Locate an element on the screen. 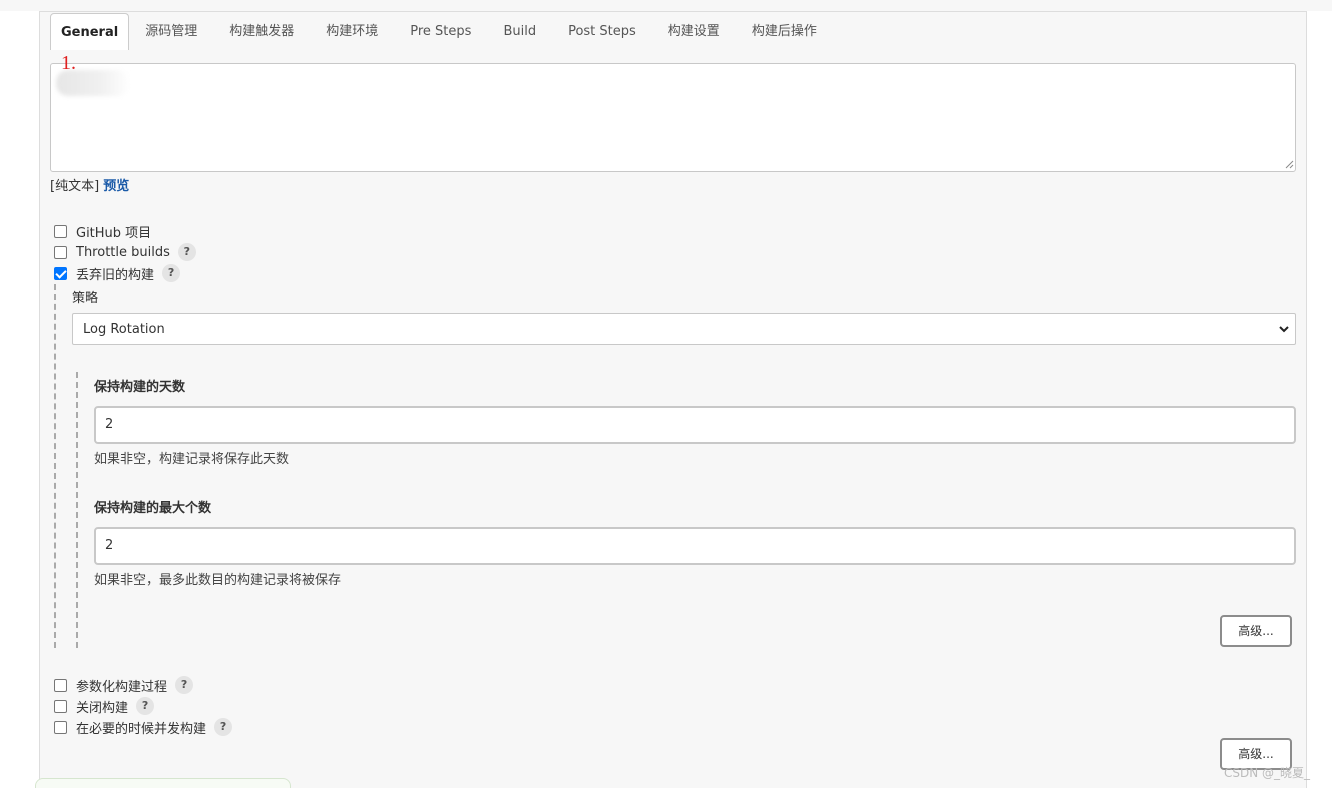  disable-build-label: 关闭构建 is located at coordinates (102, 708).